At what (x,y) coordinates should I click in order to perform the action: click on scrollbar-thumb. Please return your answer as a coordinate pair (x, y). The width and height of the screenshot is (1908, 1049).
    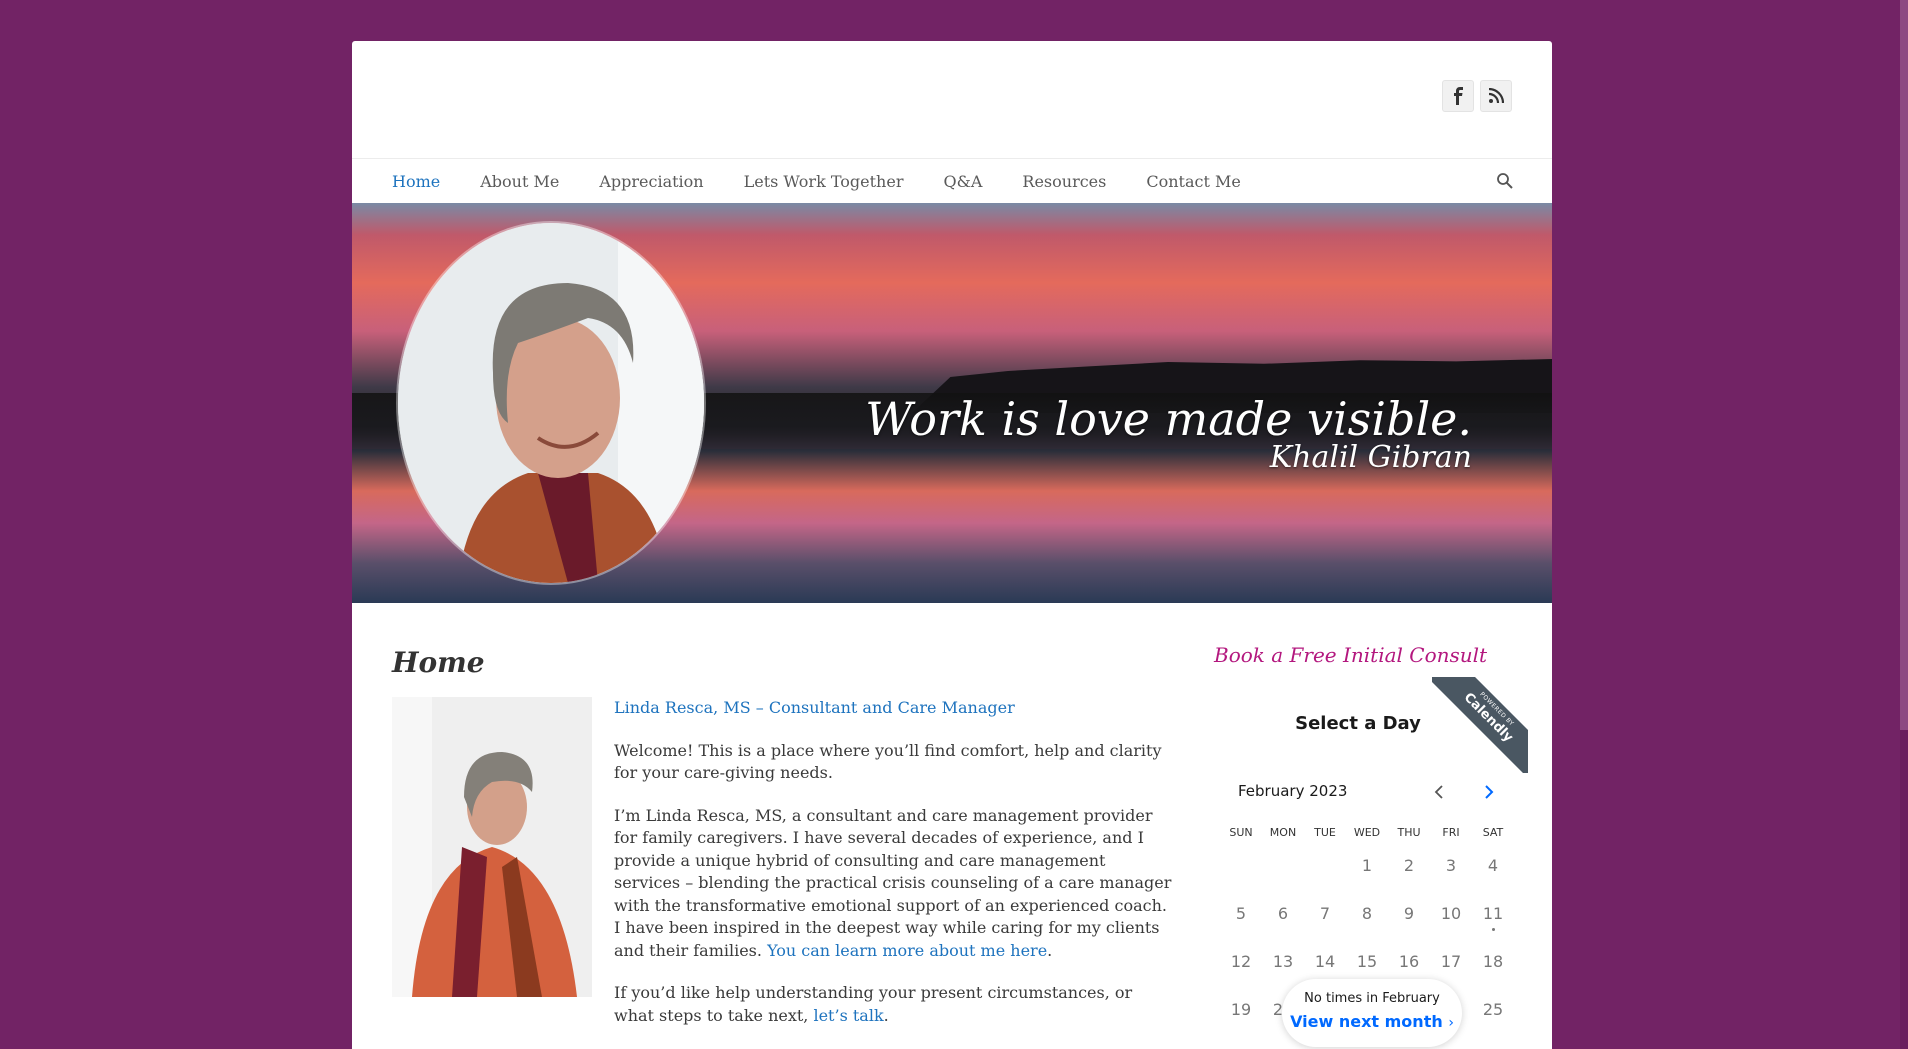
    Looking at the image, I should click on (1904, 365).